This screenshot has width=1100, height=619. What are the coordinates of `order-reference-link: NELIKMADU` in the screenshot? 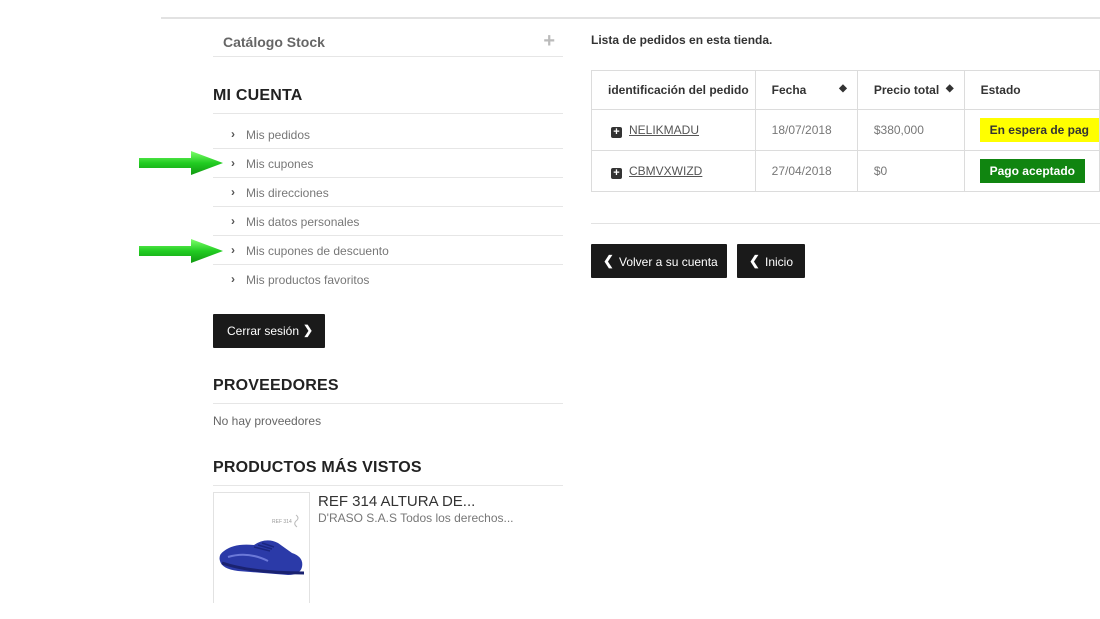 It's located at (664, 130).